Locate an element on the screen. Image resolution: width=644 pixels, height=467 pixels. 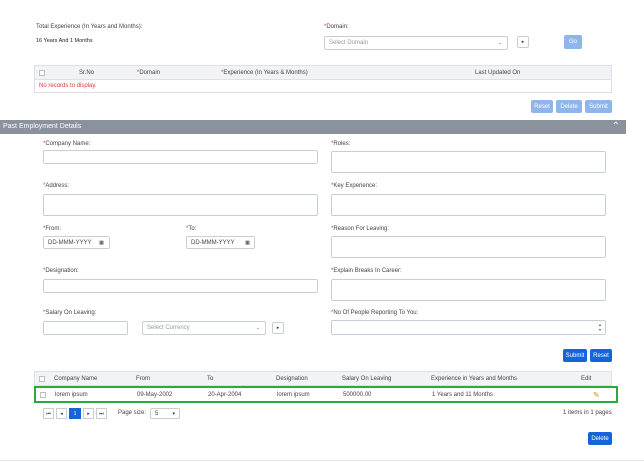
no-records-message: No records to display. is located at coordinates (68, 86).